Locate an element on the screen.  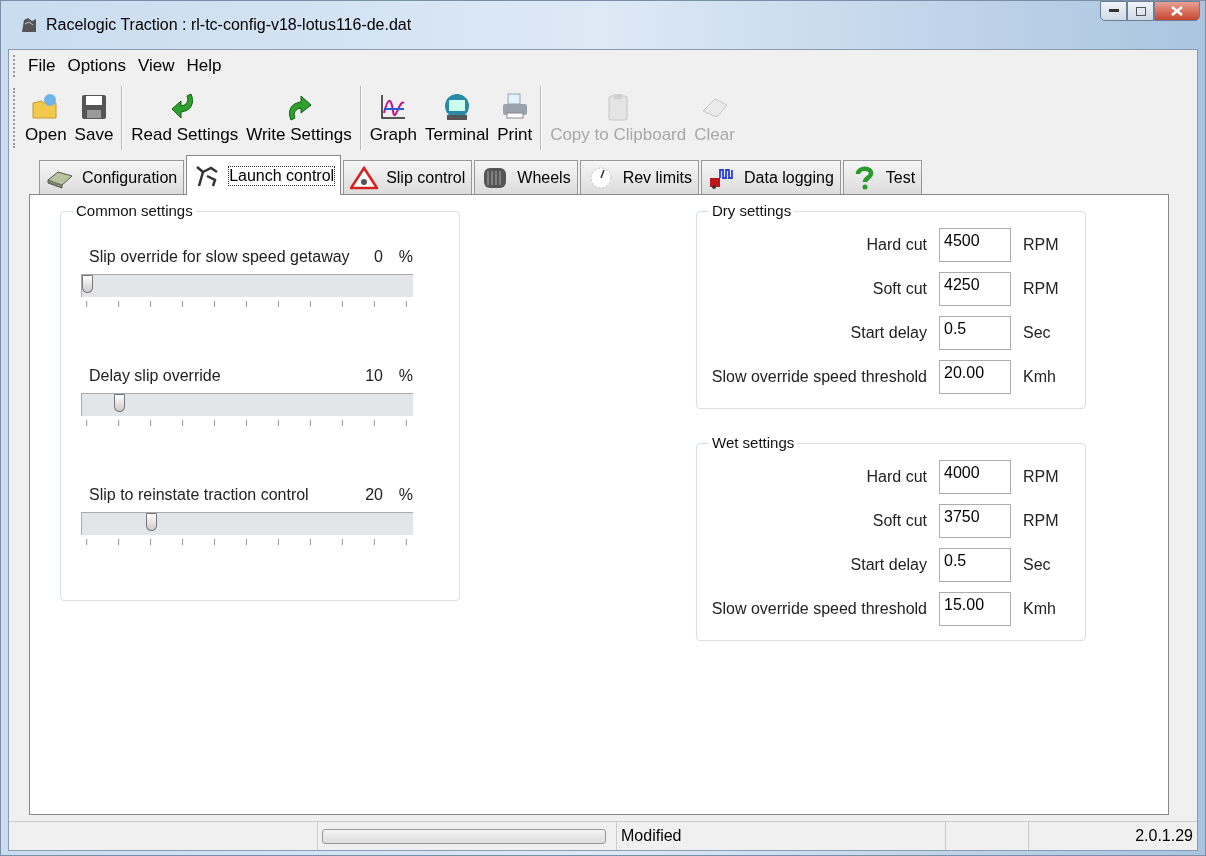
menu-item: Options is located at coordinates (96, 66).